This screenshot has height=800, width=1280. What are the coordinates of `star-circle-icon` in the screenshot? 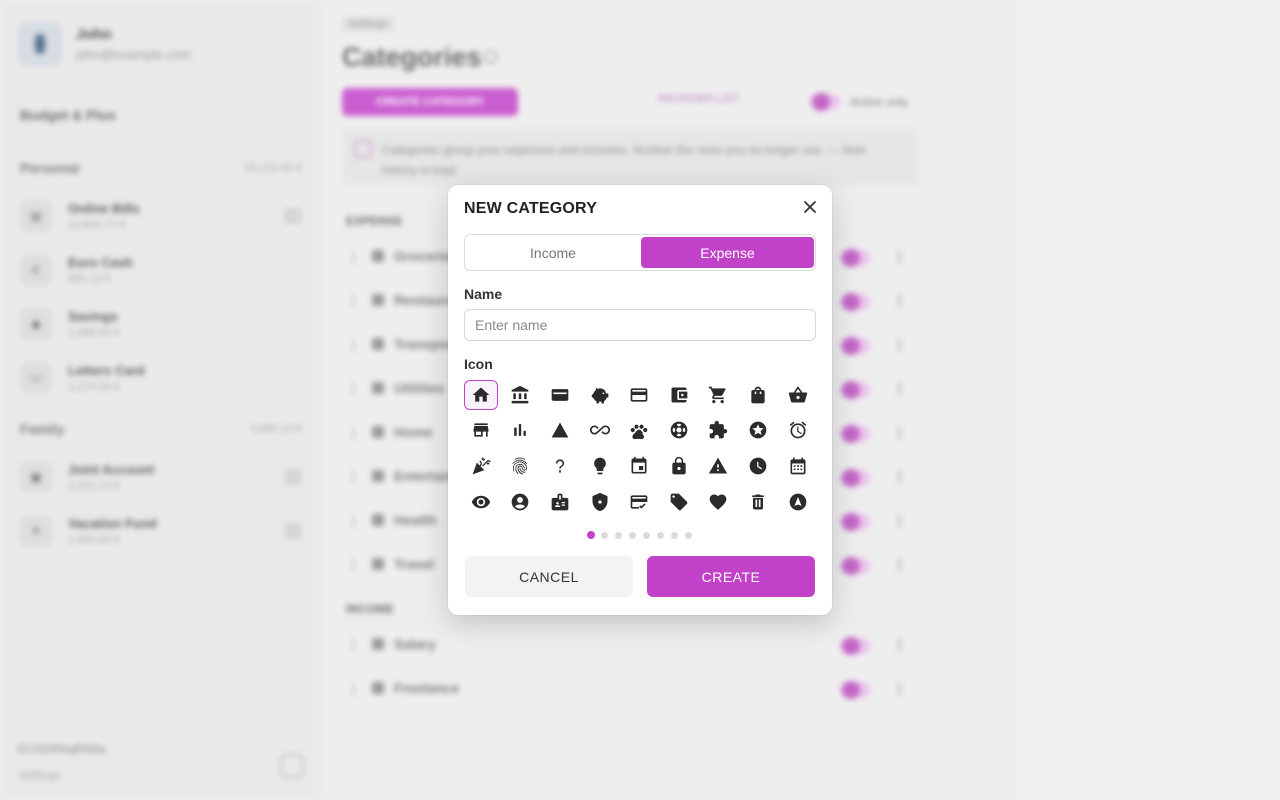 It's located at (758, 430).